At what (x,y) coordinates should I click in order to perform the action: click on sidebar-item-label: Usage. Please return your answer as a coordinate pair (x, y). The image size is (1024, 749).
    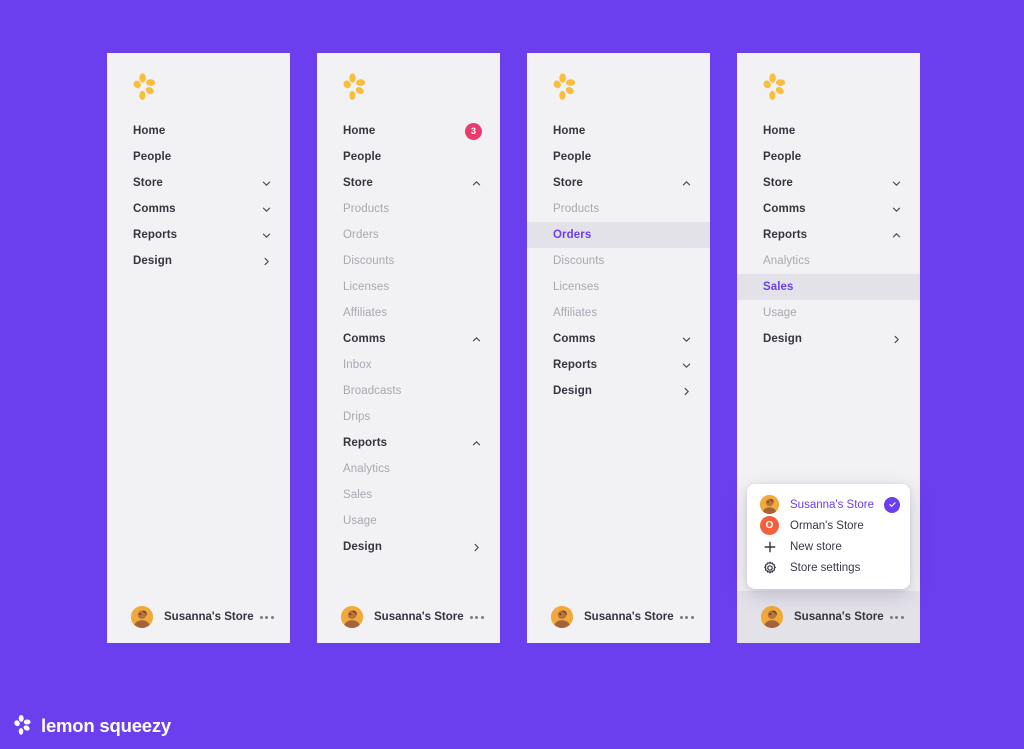
    Looking at the image, I should click on (360, 521).